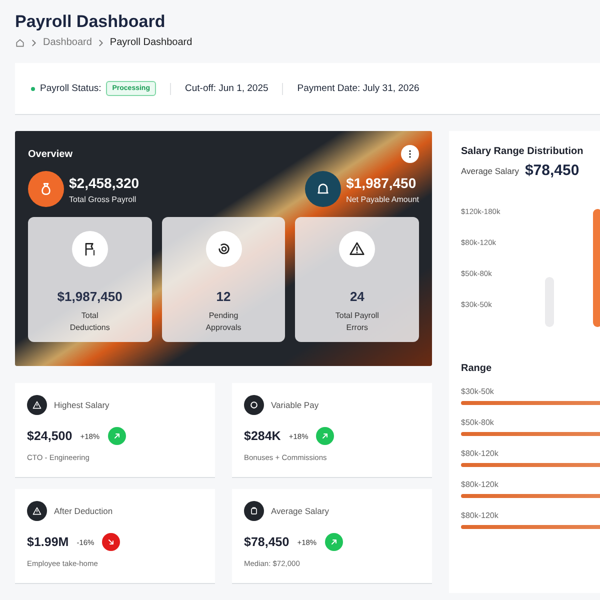 The width and height of the screenshot is (600, 600). I want to click on average-value: $78,450, so click(552, 170).